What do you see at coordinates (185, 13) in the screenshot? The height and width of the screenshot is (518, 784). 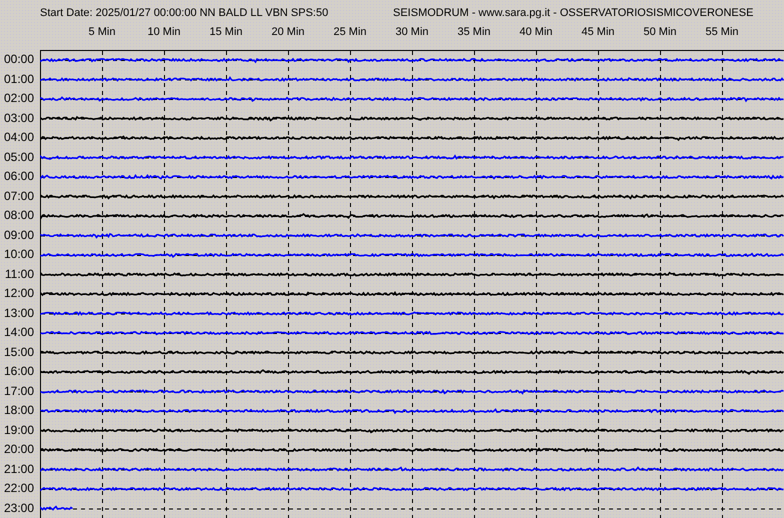 I see `chart-title: Start Date: 2025/01/27 00:00:00 NN BALD LL VBN SPS:50` at bounding box center [185, 13].